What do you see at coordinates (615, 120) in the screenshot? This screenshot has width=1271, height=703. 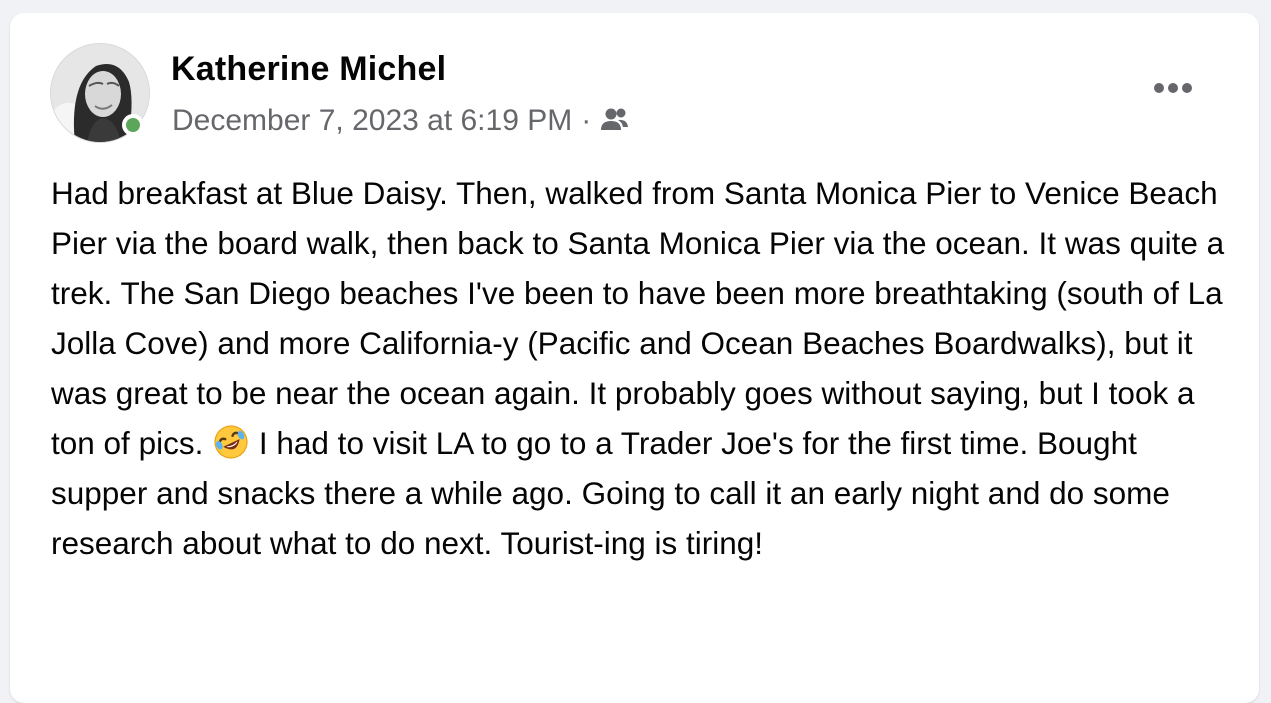 I see `friends-icon` at bounding box center [615, 120].